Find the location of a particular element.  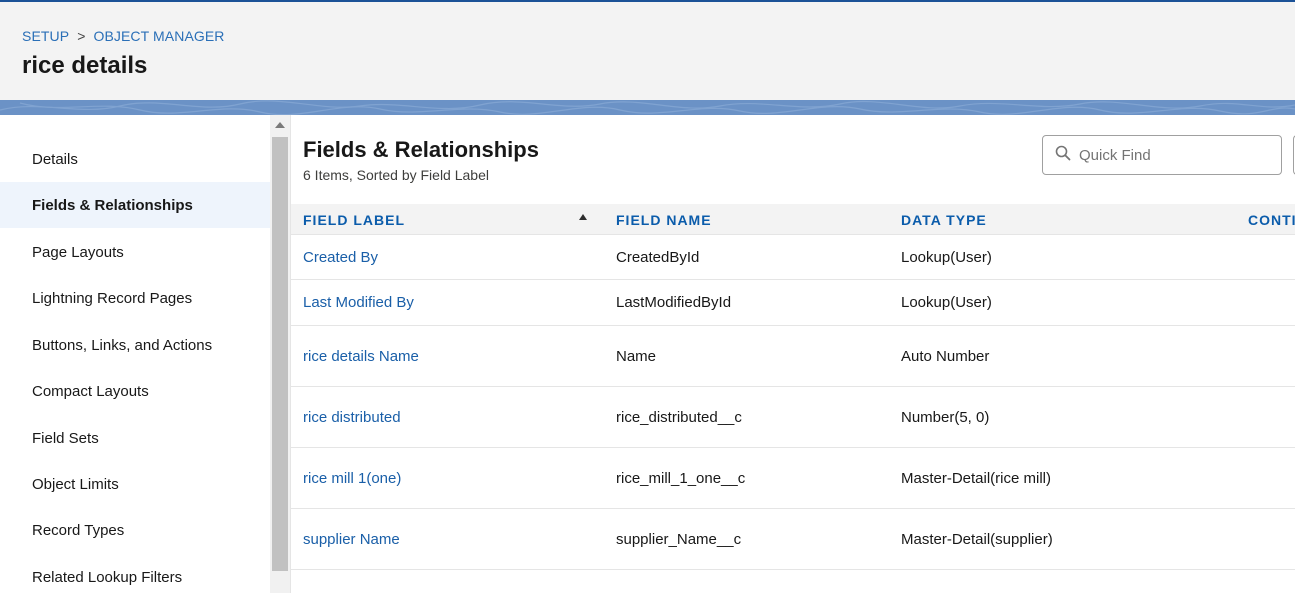

sidebar-item-label: Details is located at coordinates (55, 159).